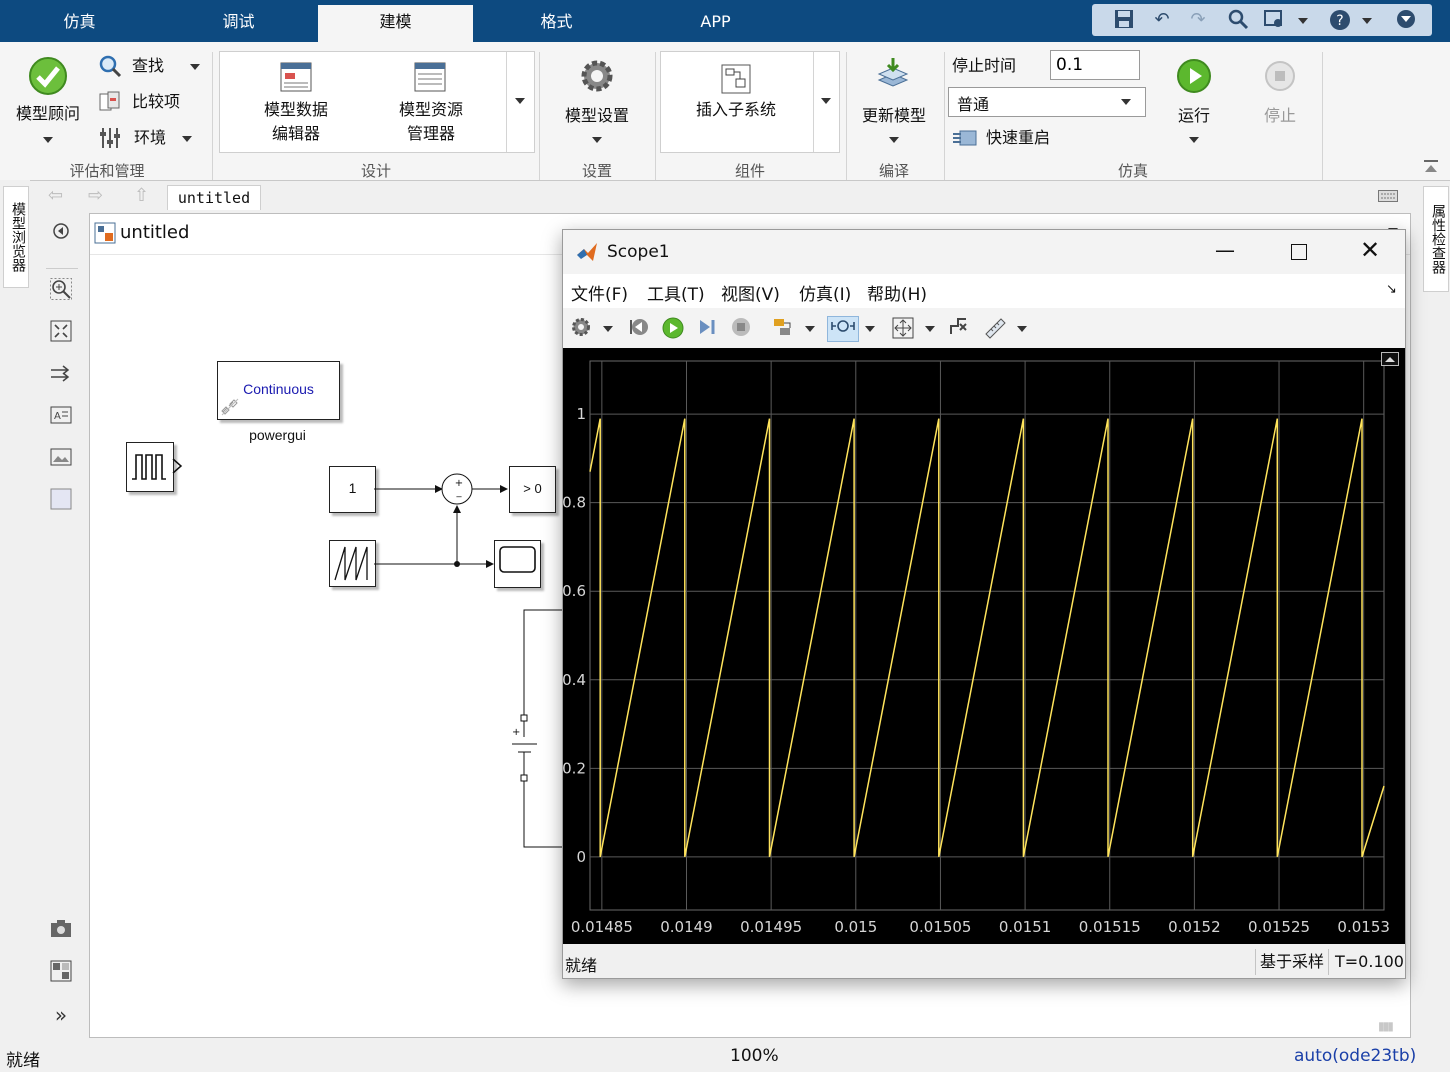  Describe the element at coordinates (150, 138) in the screenshot. I see `environment-button: 环境` at that location.